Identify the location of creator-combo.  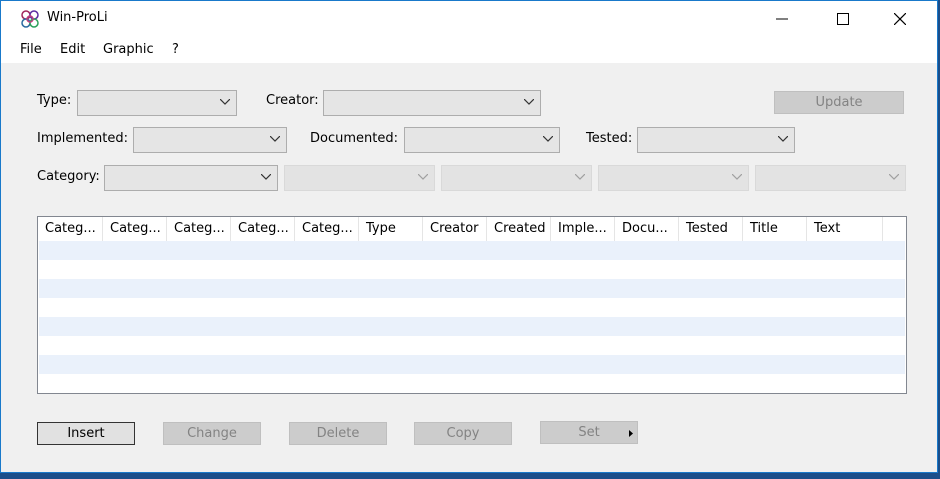
(432, 103).